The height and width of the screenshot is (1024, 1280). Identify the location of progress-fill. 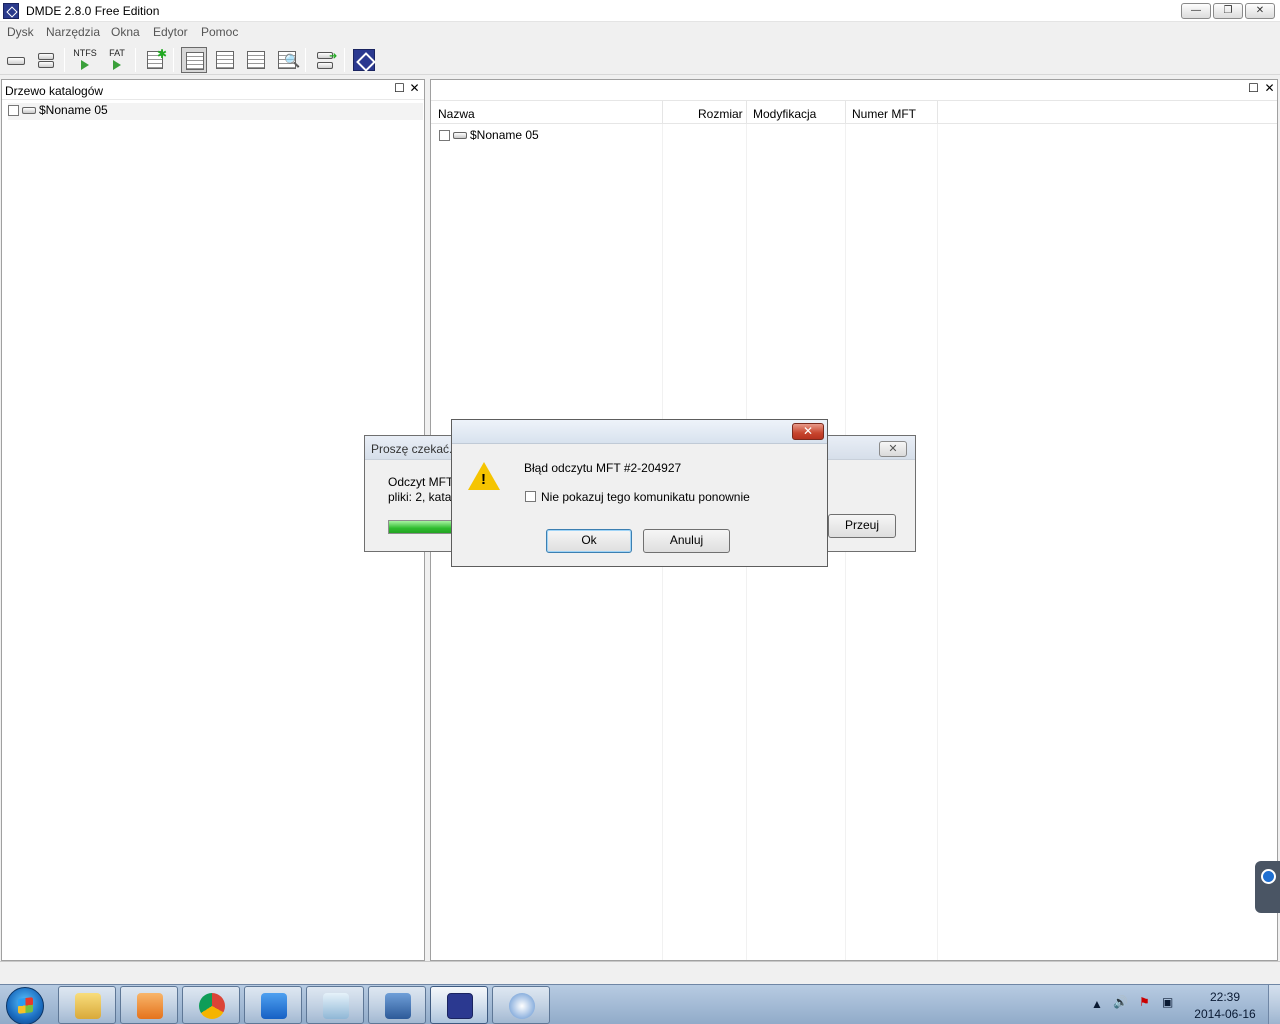
(420, 527).